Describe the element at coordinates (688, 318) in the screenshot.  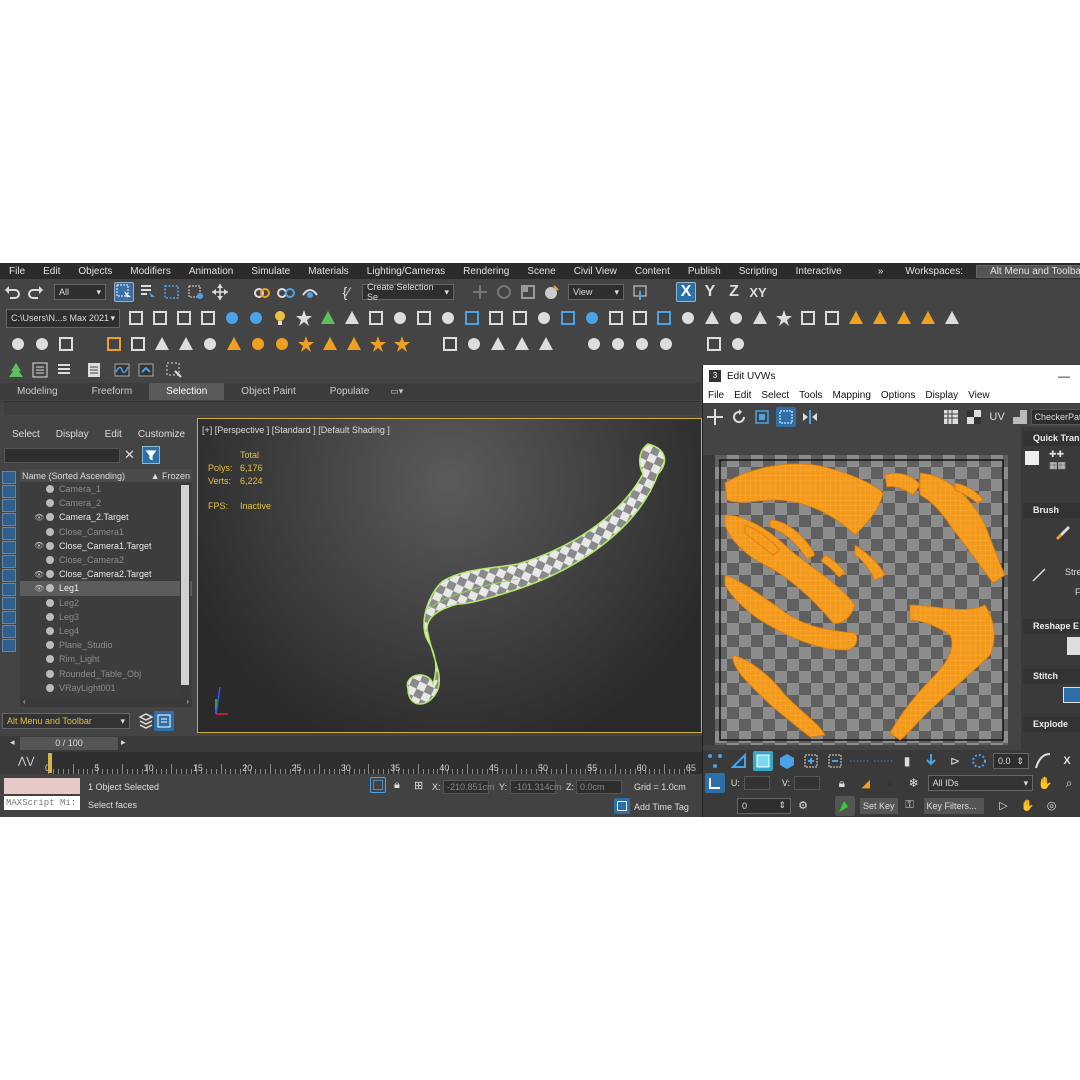
I see `snap-3d-icon` at that location.